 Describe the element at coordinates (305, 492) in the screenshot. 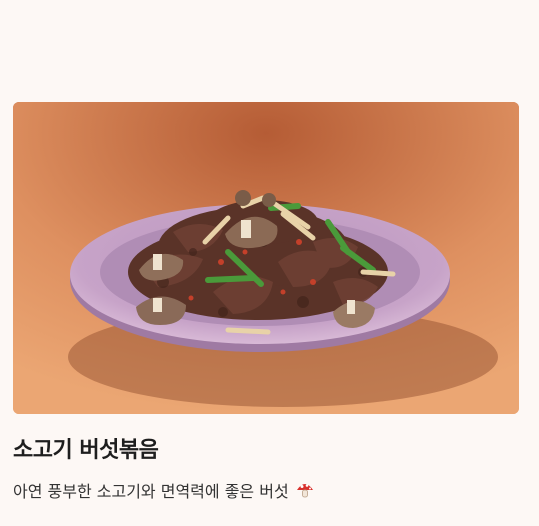

I see `mushroom-icon` at that location.